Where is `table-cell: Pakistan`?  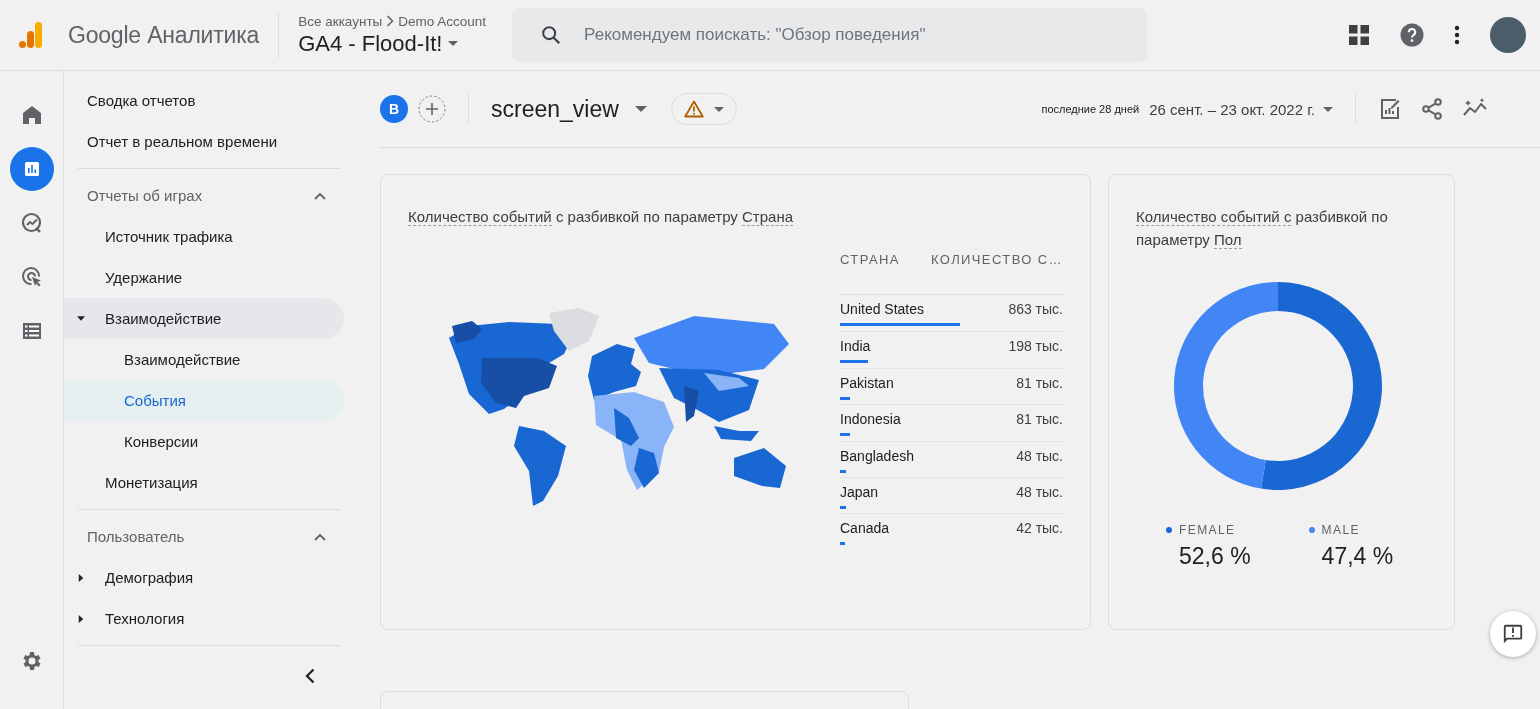 table-cell: Pakistan is located at coordinates (867, 382).